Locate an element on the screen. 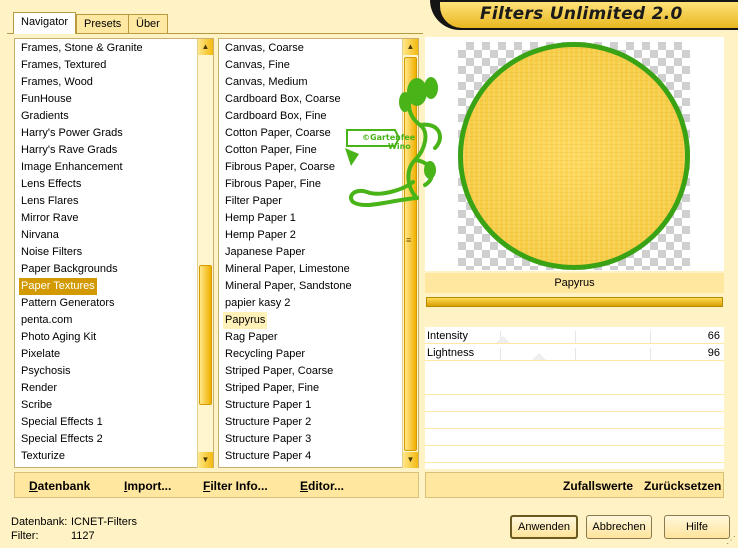 The image size is (738, 548). filter-item: Structure Paper 2 is located at coordinates (268, 422).